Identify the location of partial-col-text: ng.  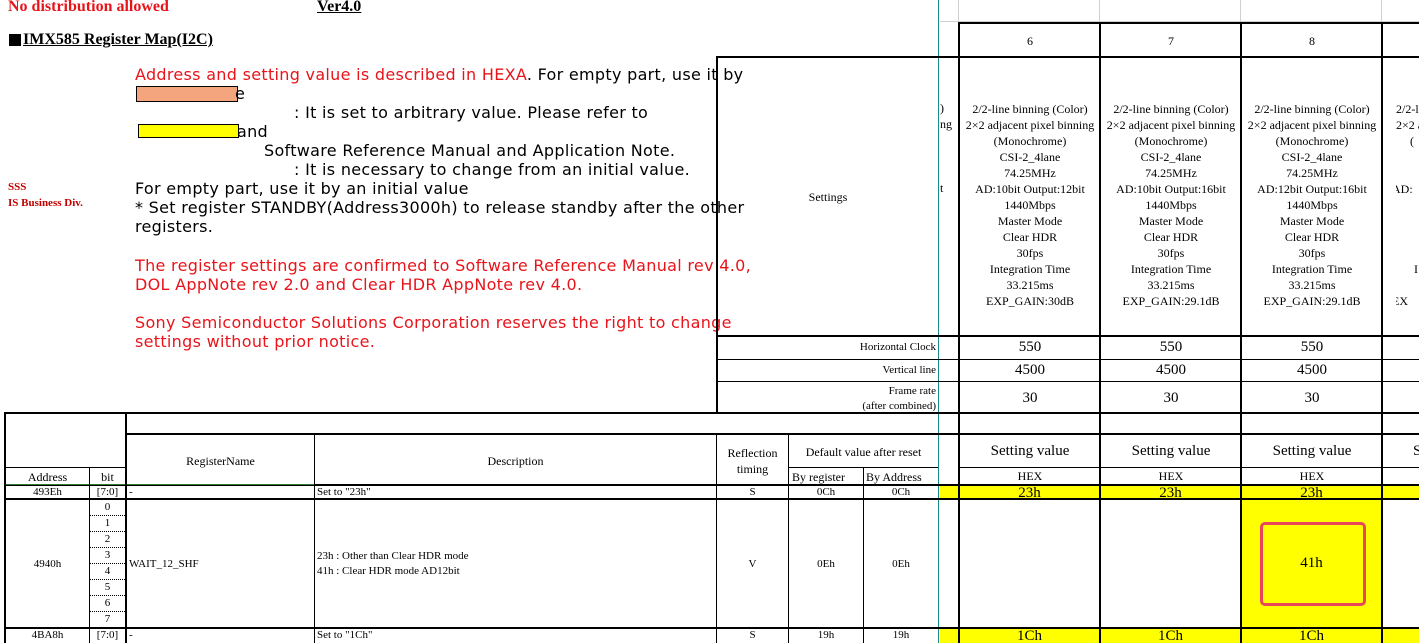
(946, 124).